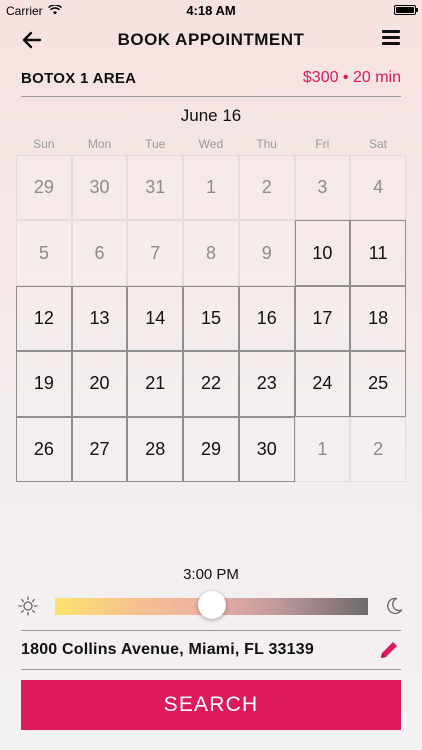 The width and height of the screenshot is (422, 750). What do you see at coordinates (167, 650) in the screenshot?
I see `address-text: 1800 Collins Avenue, Miami, FL 33139` at bounding box center [167, 650].